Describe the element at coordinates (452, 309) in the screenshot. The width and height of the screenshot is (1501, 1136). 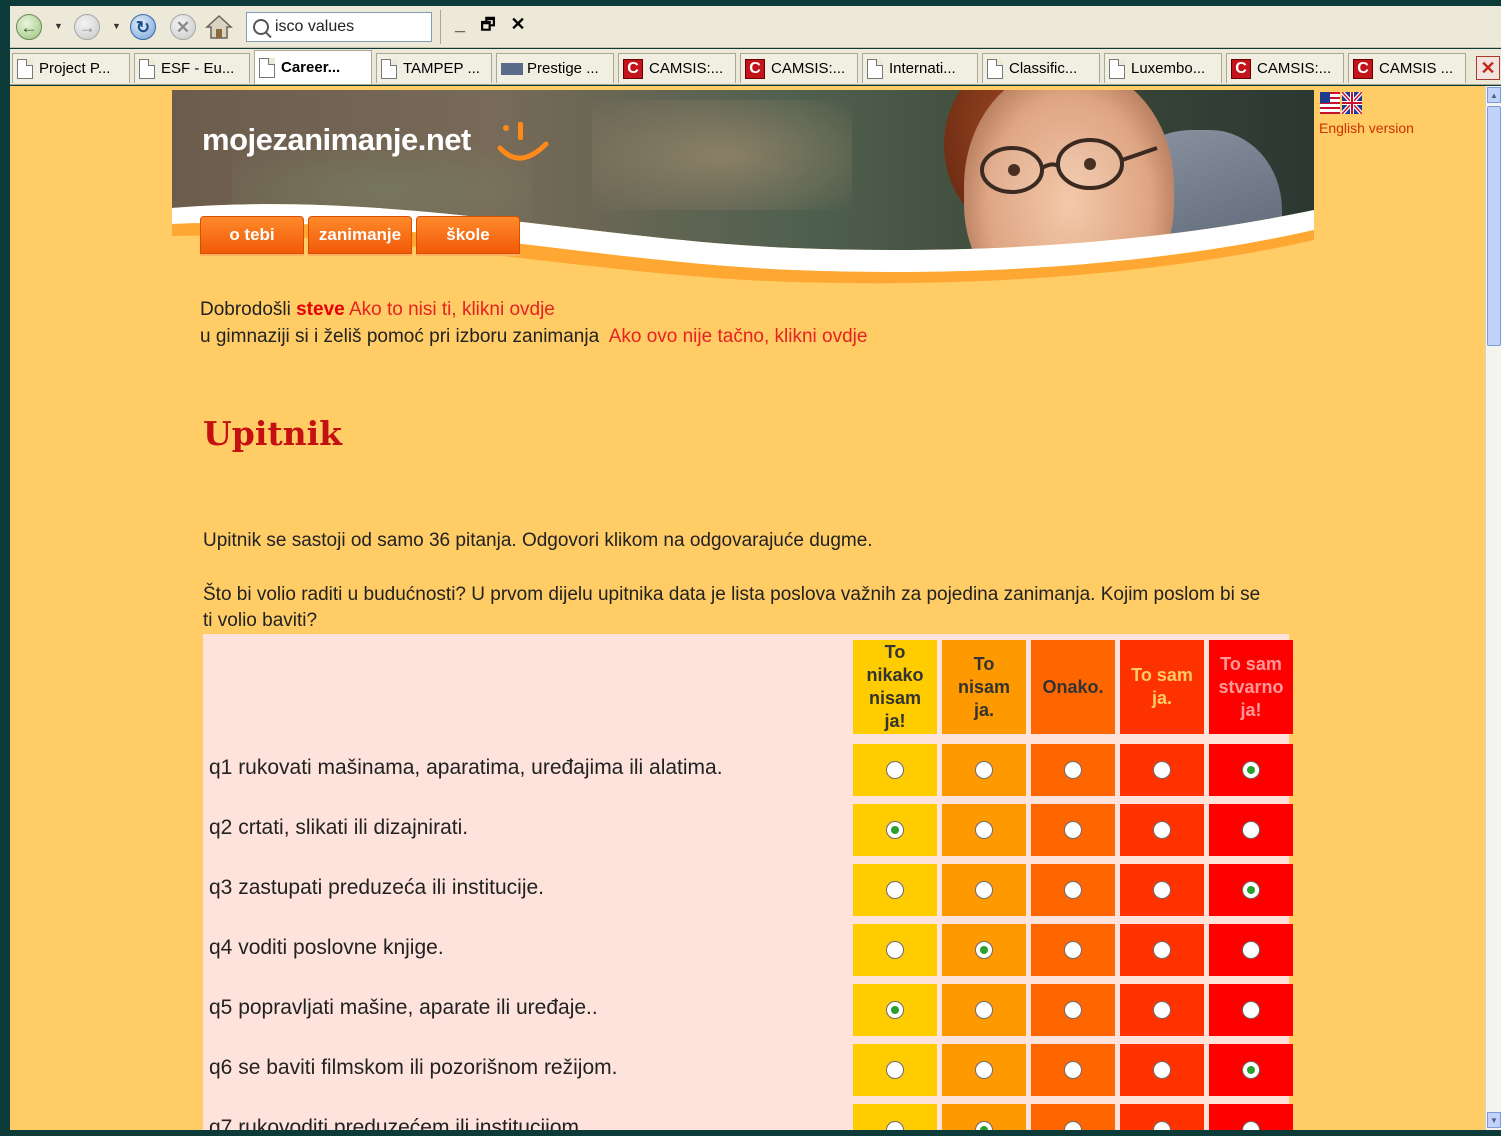
I see `not-you-link: Ako to nisi ti, klikni ovdje` at that location.